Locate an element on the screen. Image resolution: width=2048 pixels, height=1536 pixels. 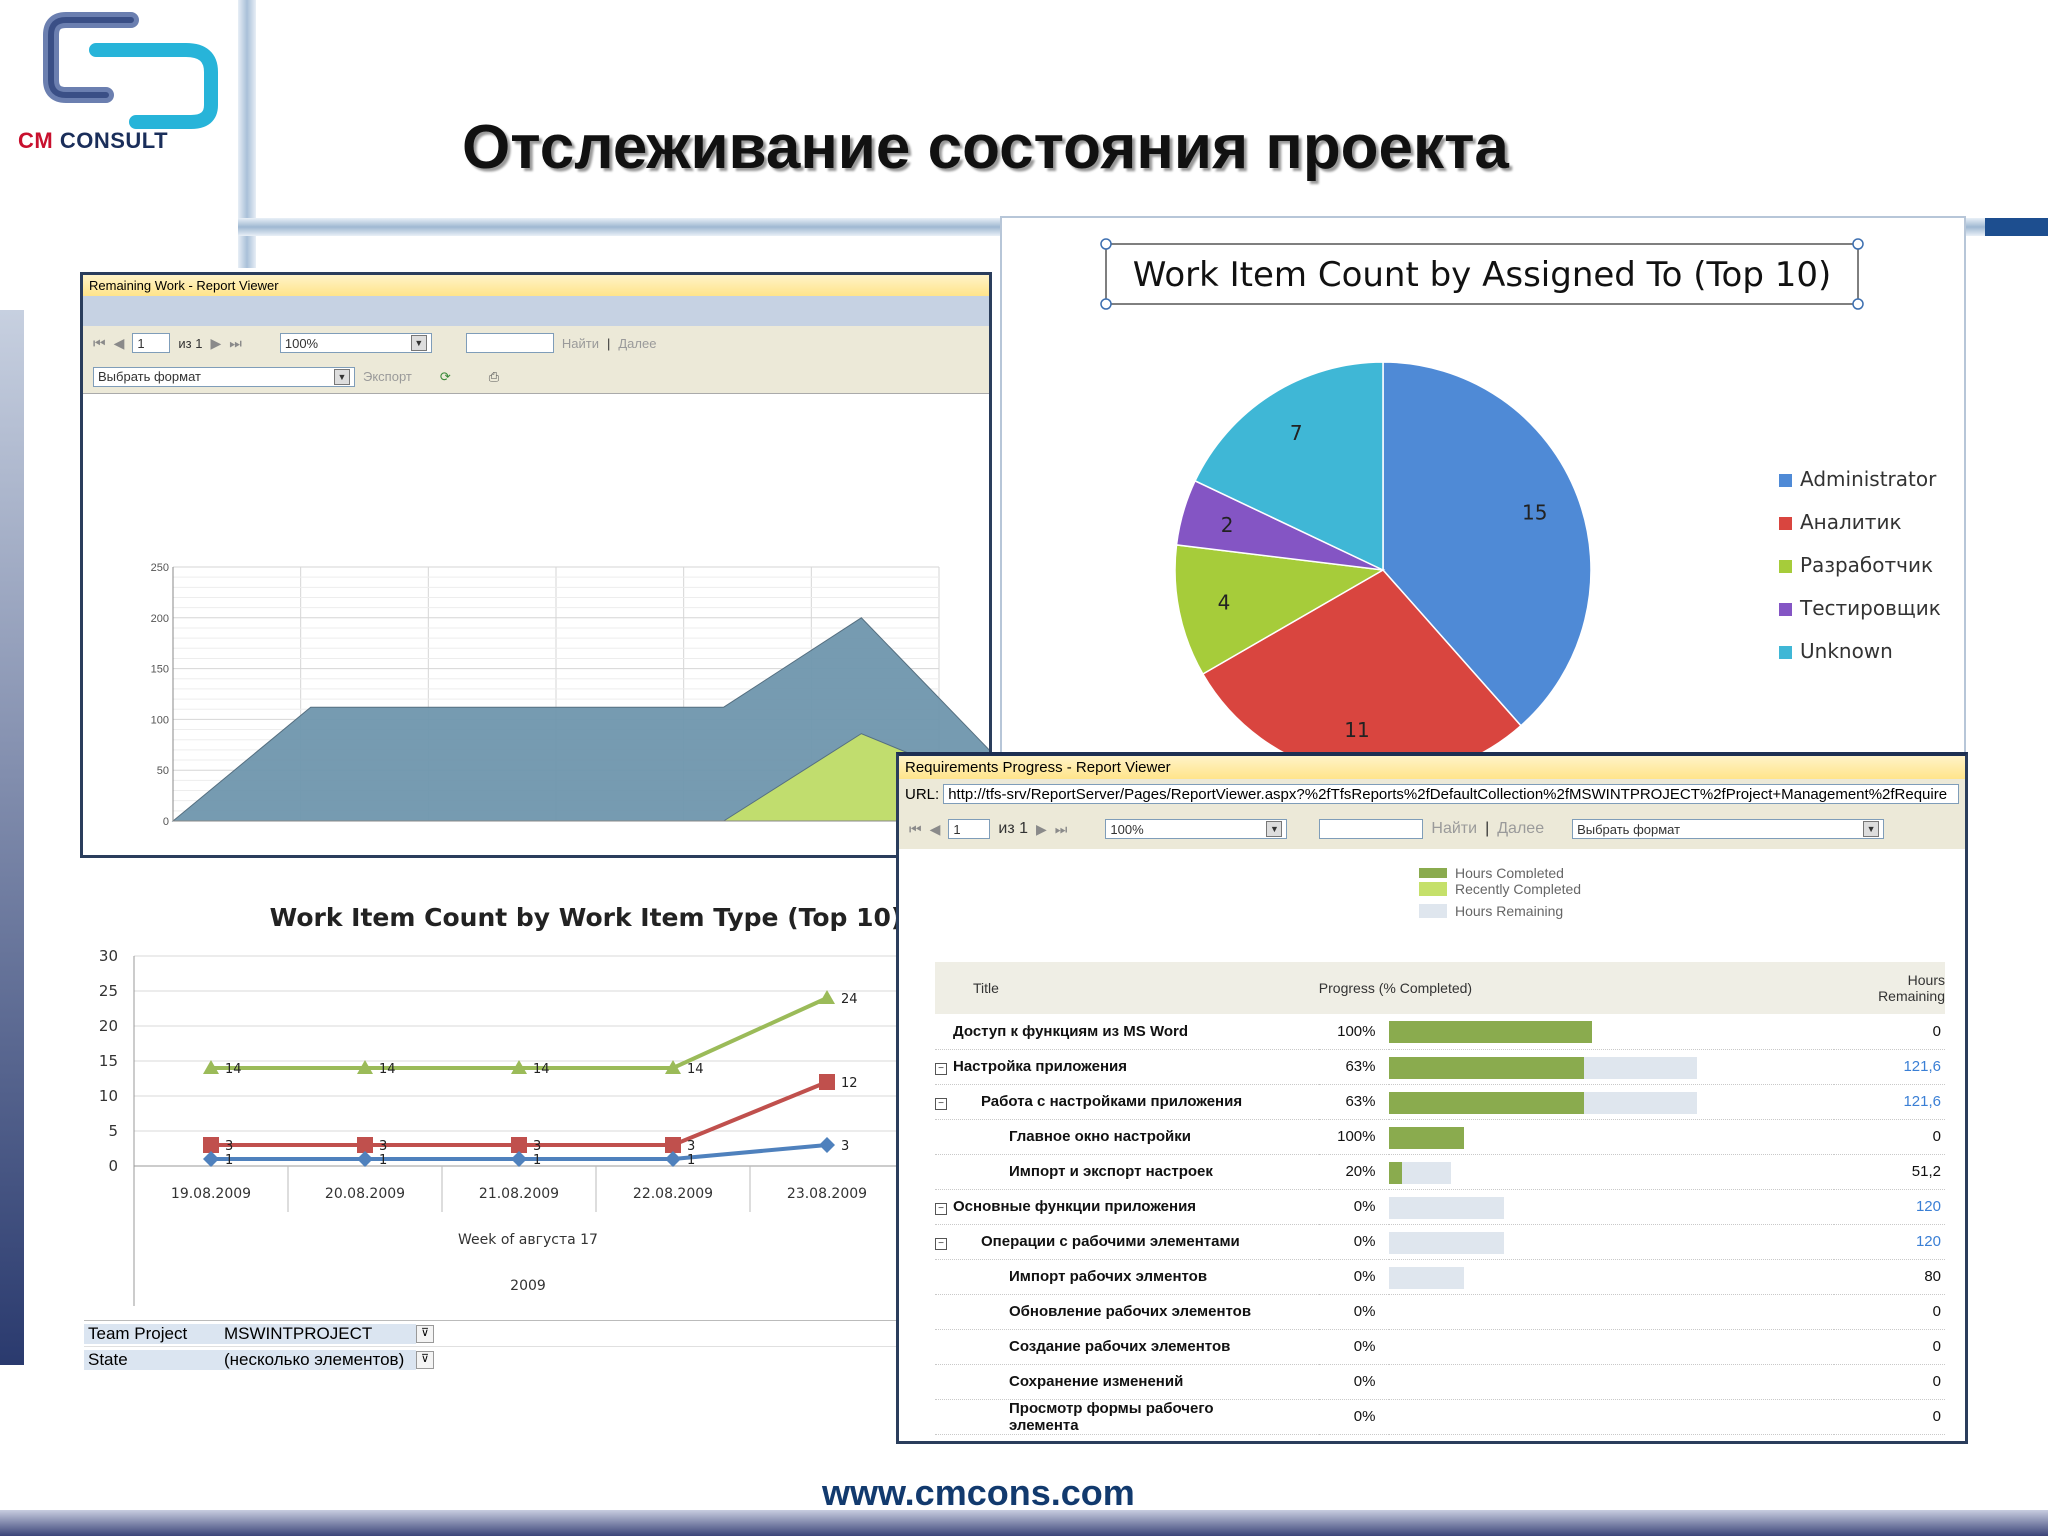
export-link: Экспорт is located at coordinates (387, 376).